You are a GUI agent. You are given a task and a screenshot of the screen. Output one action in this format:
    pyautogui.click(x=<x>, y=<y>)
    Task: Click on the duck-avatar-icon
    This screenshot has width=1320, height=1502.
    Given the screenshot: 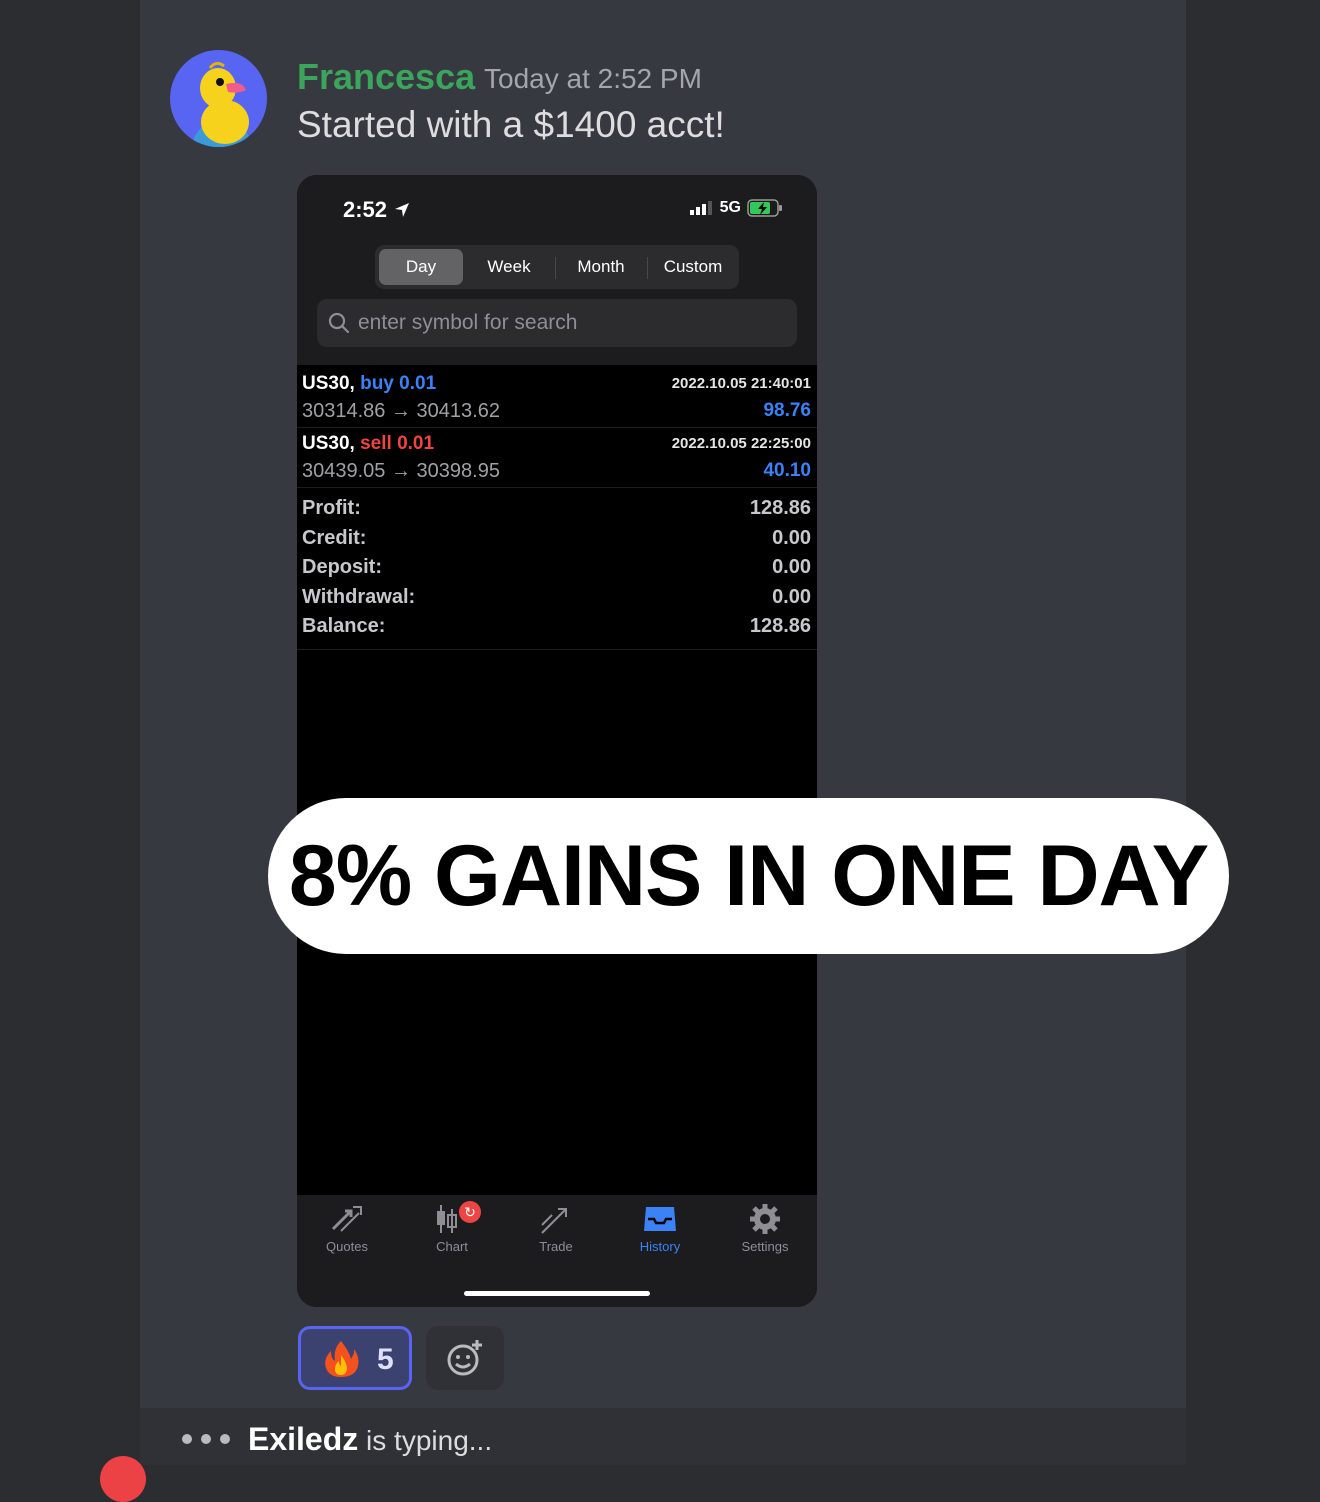 What is the action you would take?
    pyautogui.click(x=218, y=98)
    